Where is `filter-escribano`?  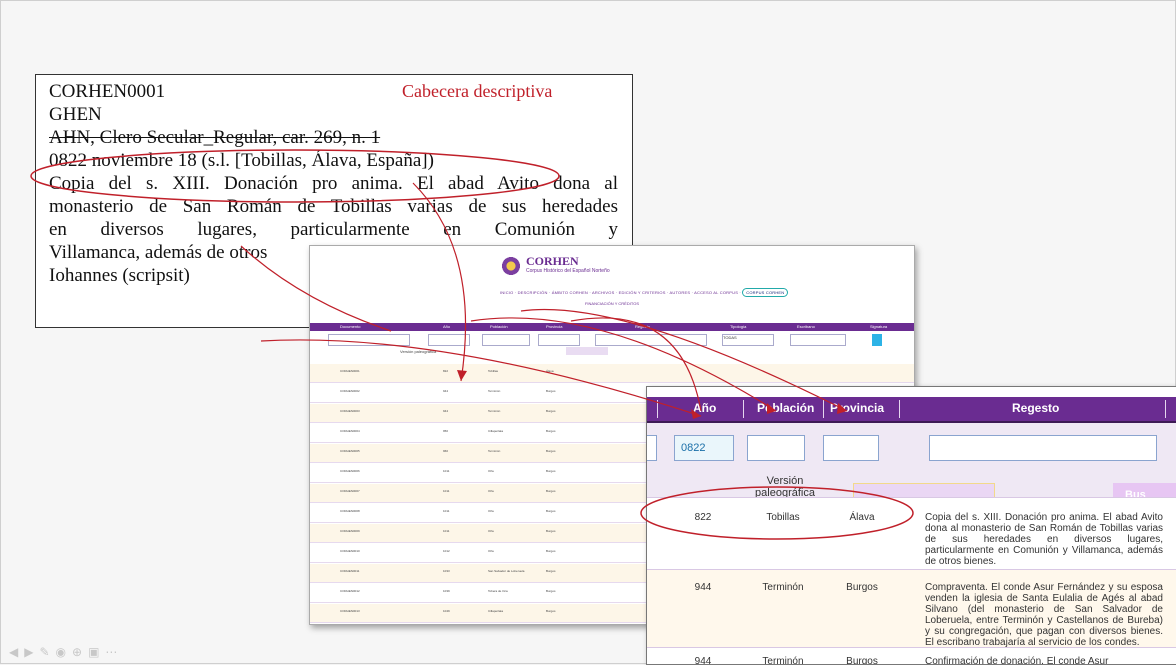
filter-escribano is located at coordinates (818, 340).